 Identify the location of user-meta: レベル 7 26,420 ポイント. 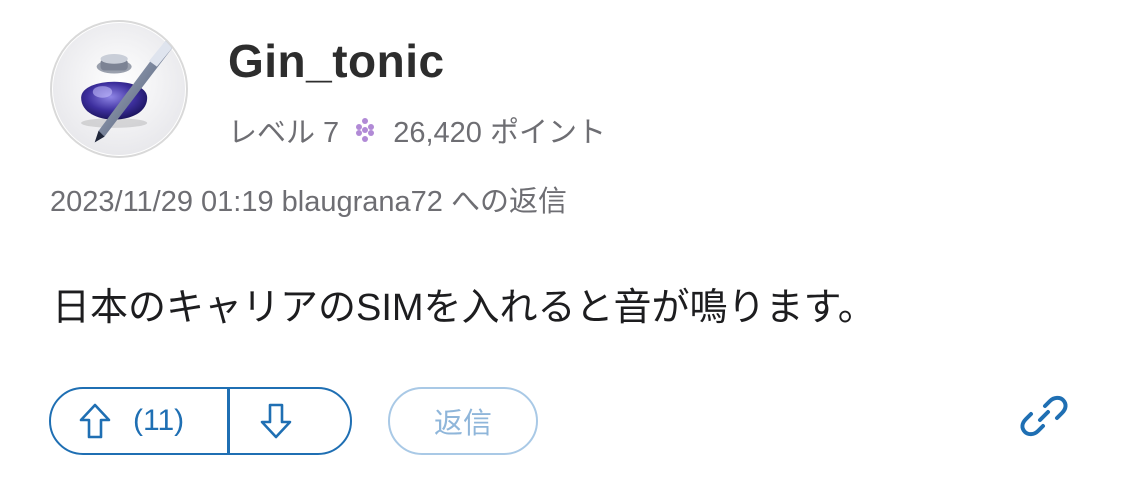
(417, 130).